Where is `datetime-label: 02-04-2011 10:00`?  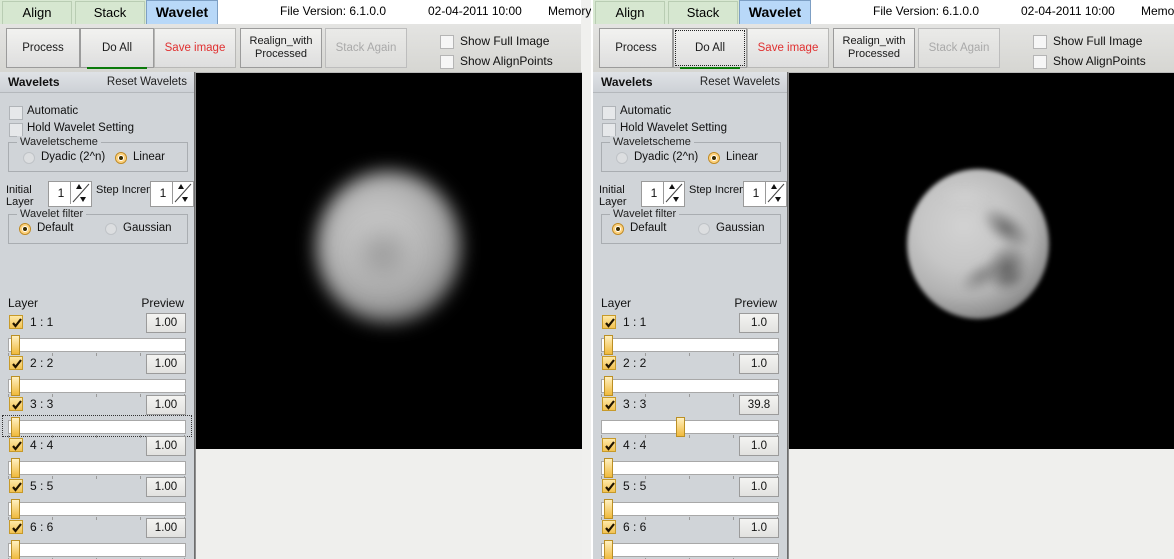
datetime-label: 02-04-2011 10:00 is located at coordinates (475, 11).